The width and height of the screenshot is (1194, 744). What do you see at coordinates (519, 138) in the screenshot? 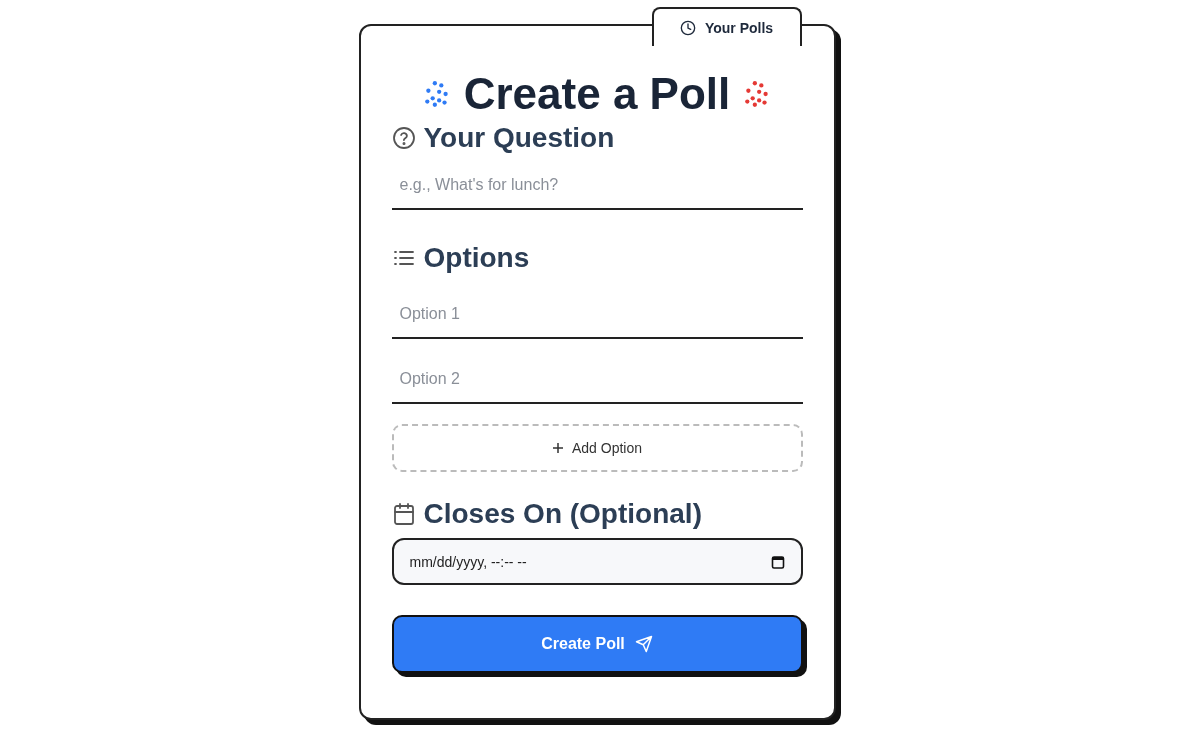
I see `section-heading: Your Question` at bounding box center [519, 138].